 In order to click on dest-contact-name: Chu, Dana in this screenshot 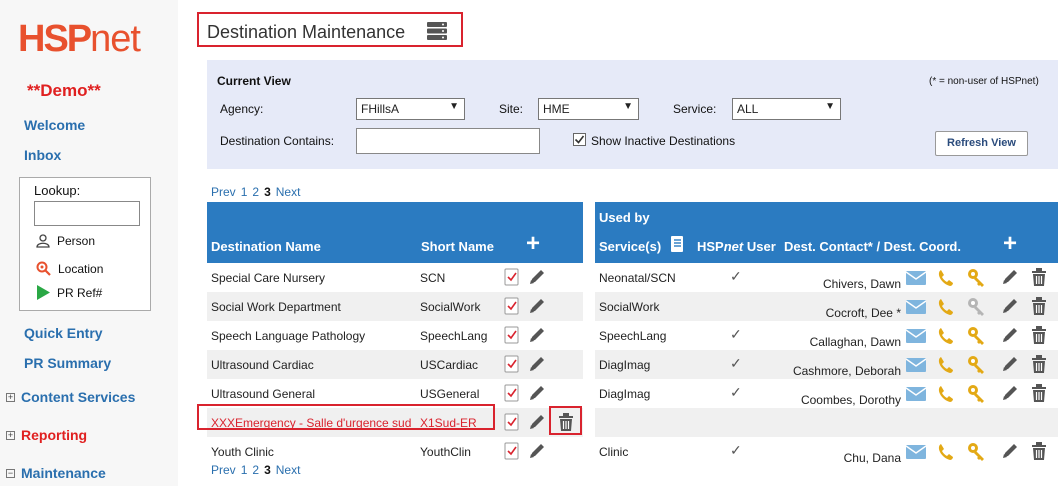, I will do `click(872, 458)`.